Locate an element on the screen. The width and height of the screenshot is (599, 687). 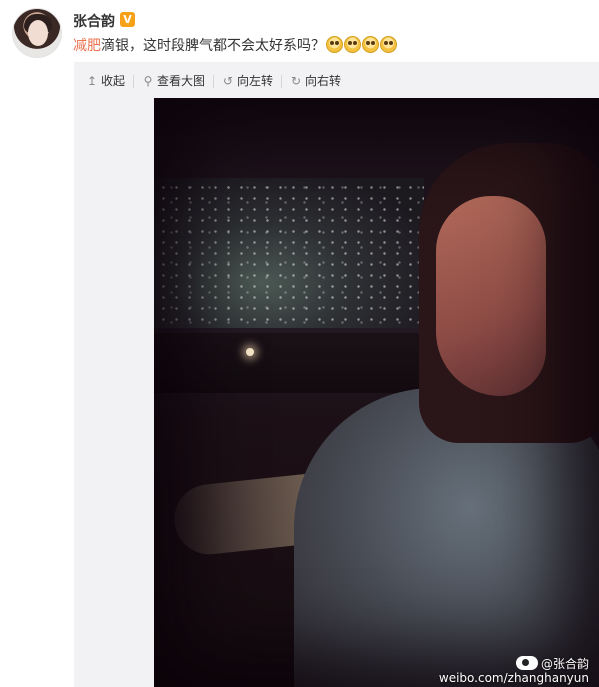
avatar-face is located at coordinates (38, 33).